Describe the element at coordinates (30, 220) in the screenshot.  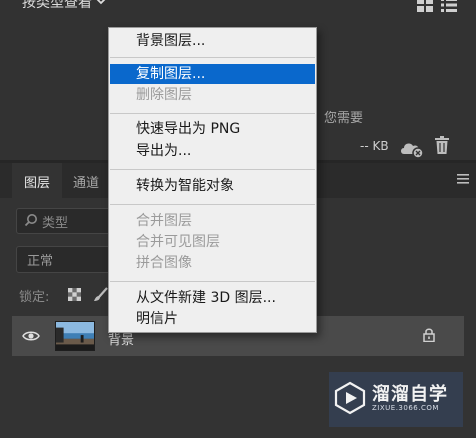
I see `search-icon` at that location.